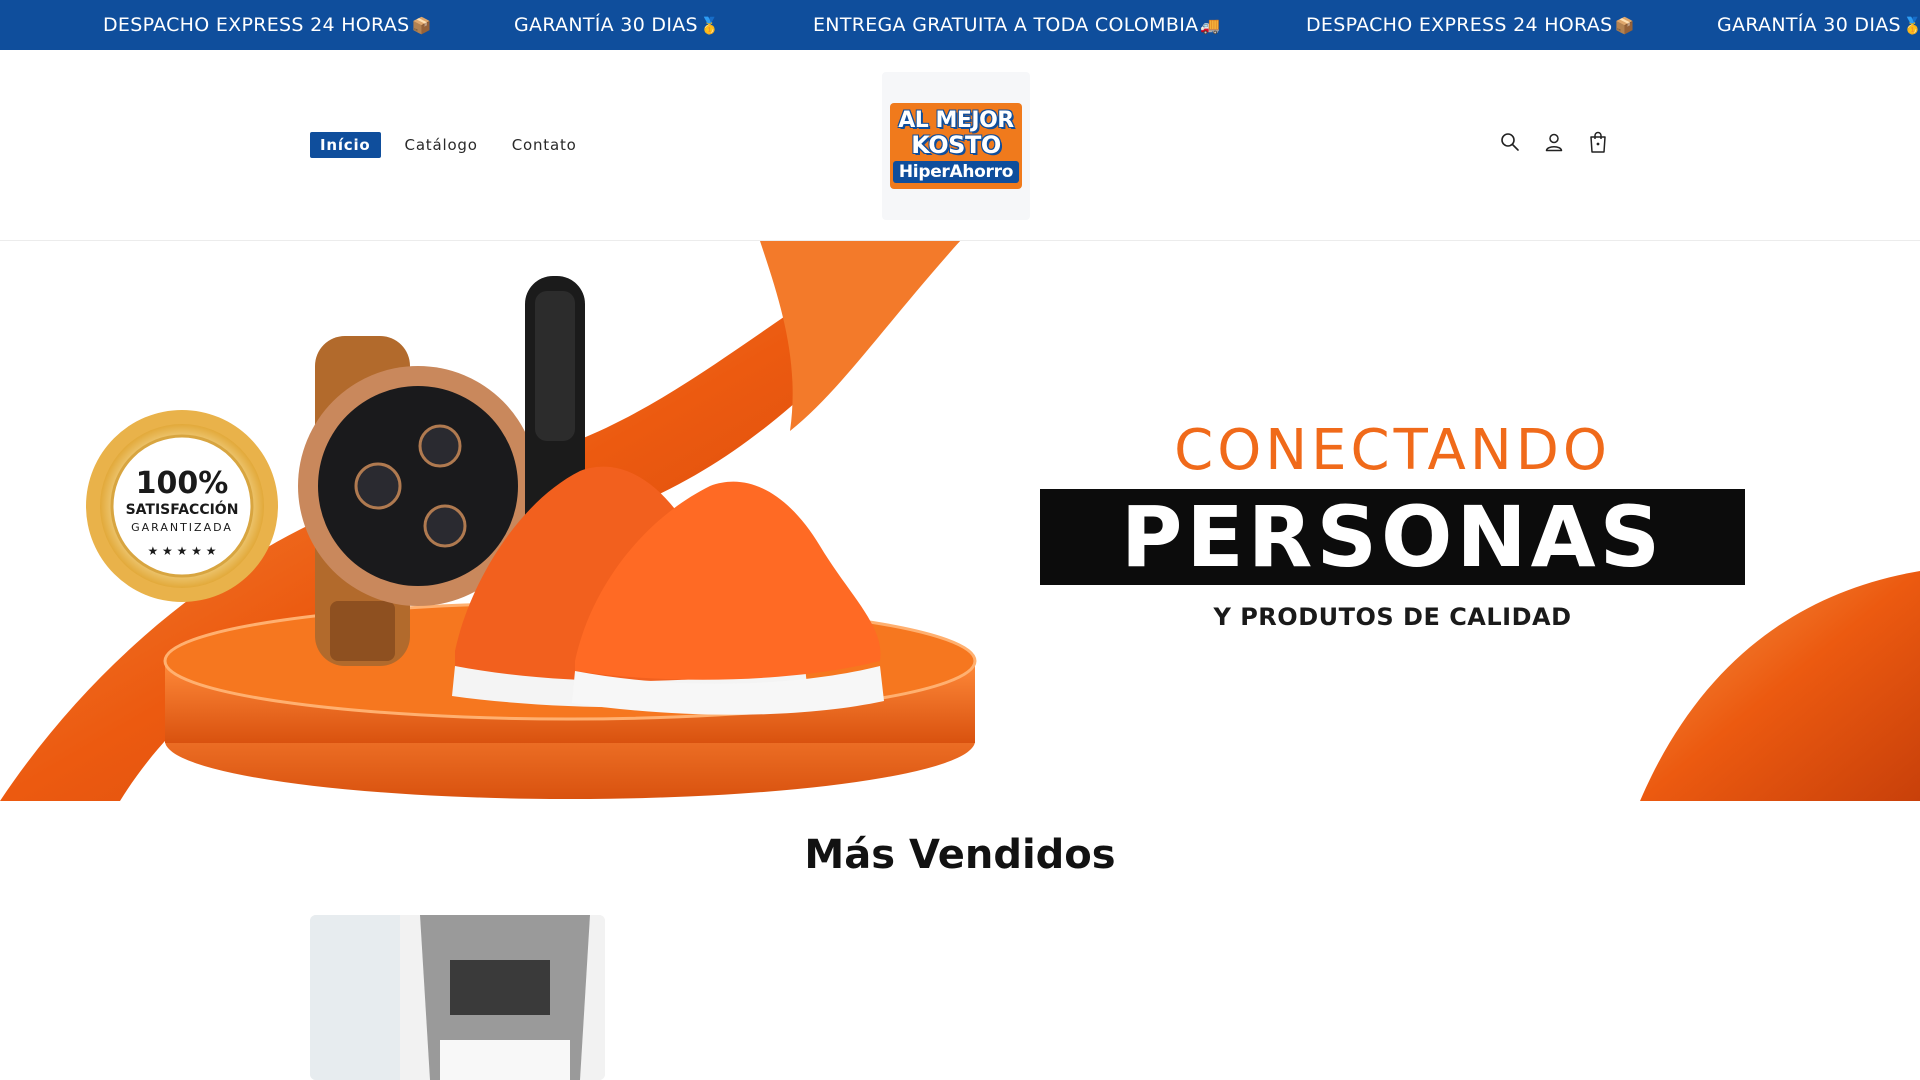  What do you see at coordinates (1392, 617) in the screenshot?
I see `hero-line-3: Y PRODUTOS DE CALIDAD` at bounding box center [1392, 617].